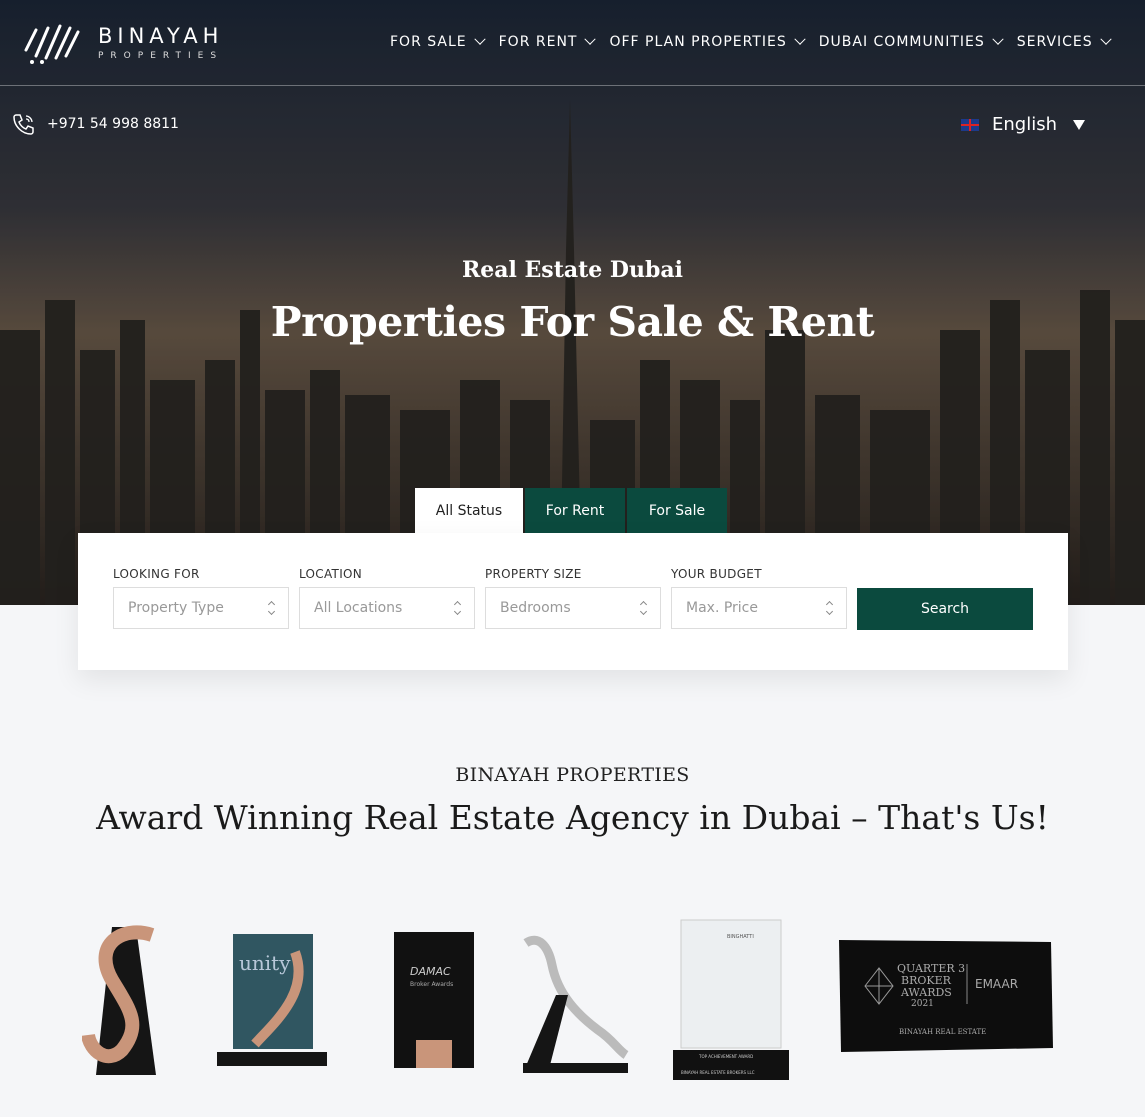 This screenshot has height=1117, width=1145. I want to click on phone-link: +971 54 998 8811, so click(95, 124).